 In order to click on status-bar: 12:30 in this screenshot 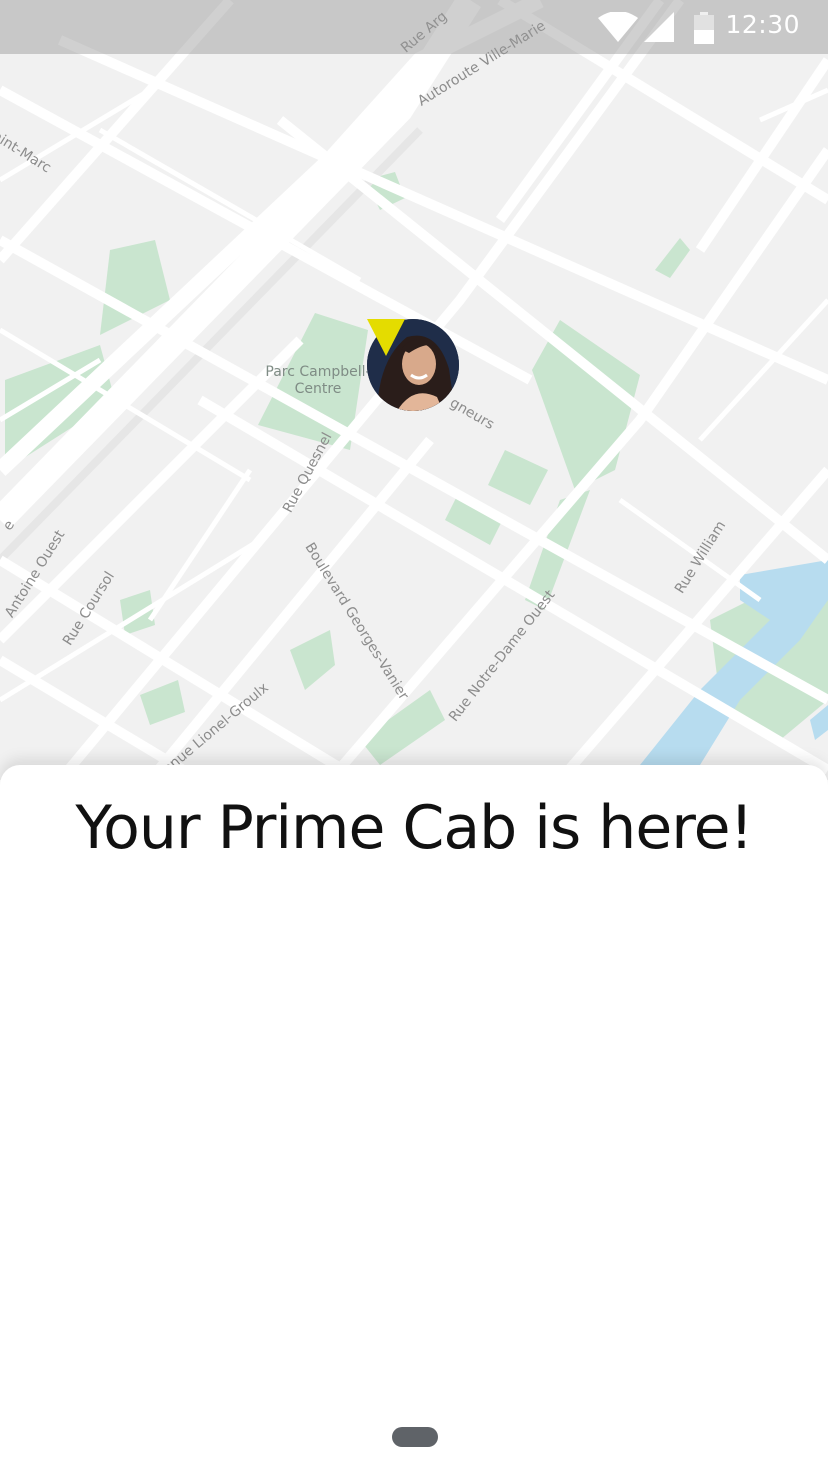, I will do `click(414, 27)`.